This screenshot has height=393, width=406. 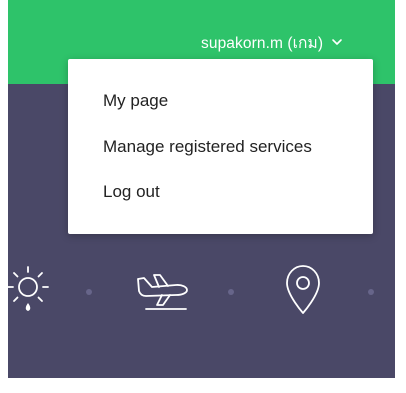 What do you see at coordinates (303, 289) in the screenshot?
I see `location-pin-icon` at bounding box center [303, 289].